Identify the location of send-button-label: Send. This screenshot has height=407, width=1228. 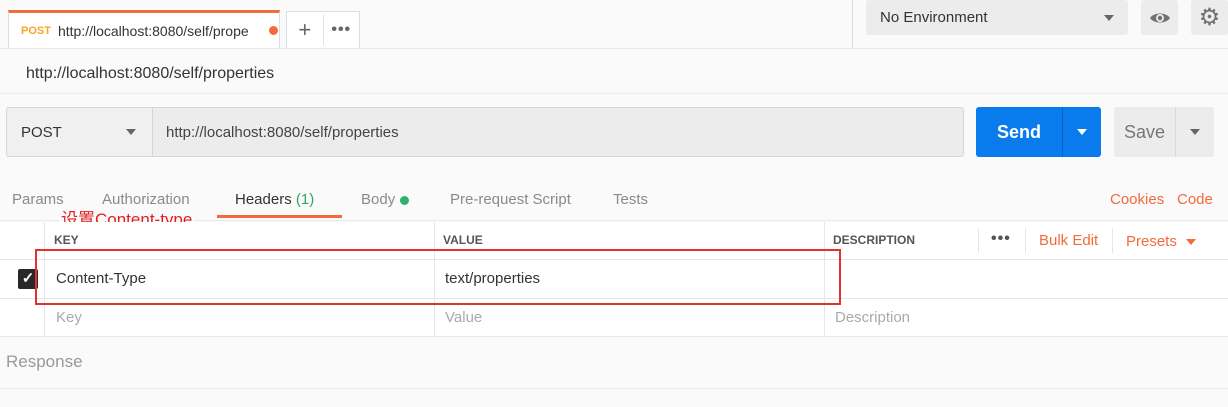
(1018, 131).